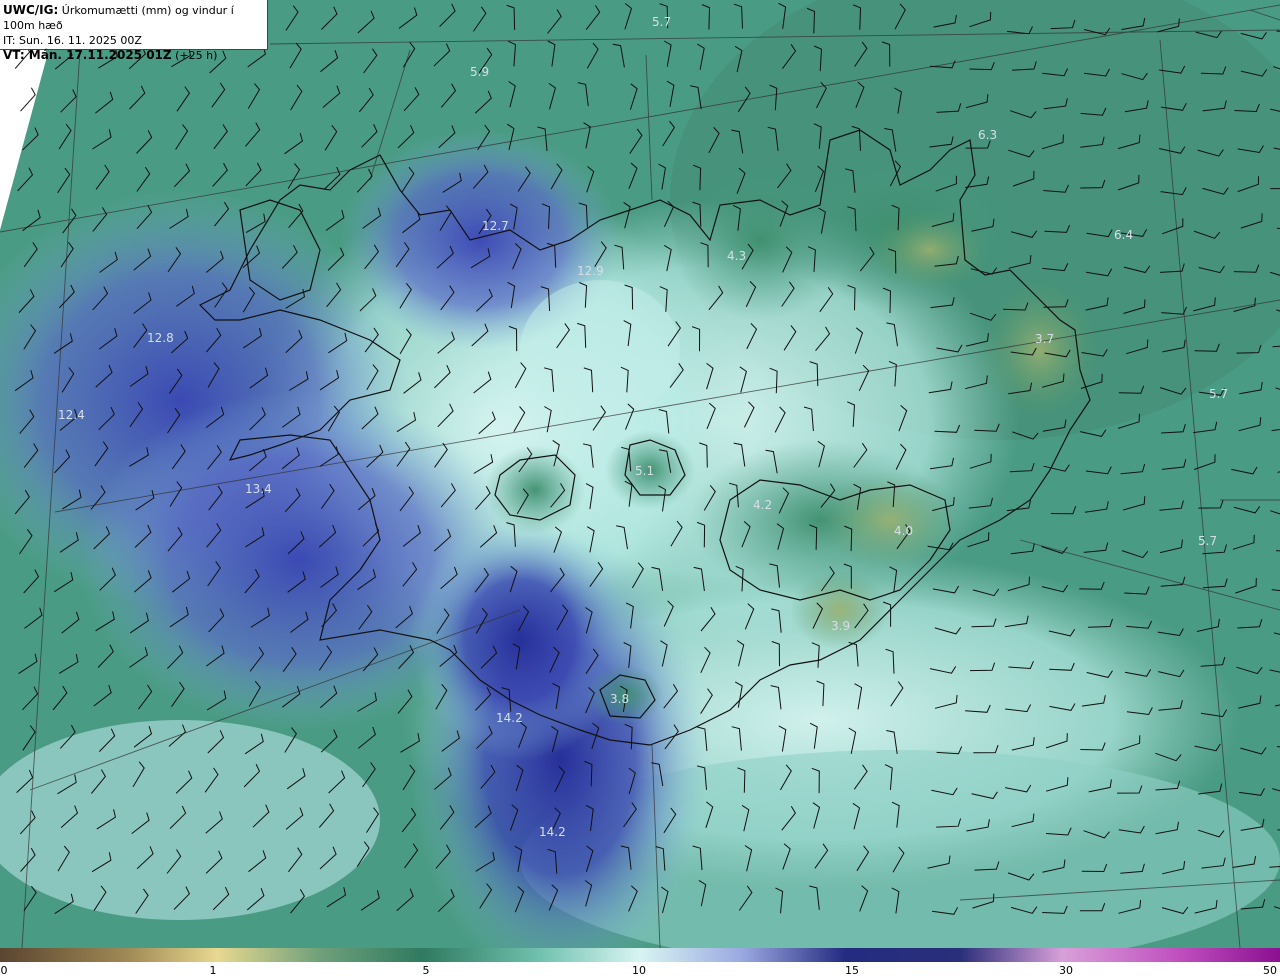 This screenshot has height=978, width=1280. I want to click on value-label: 6.3, so click(987, 135).